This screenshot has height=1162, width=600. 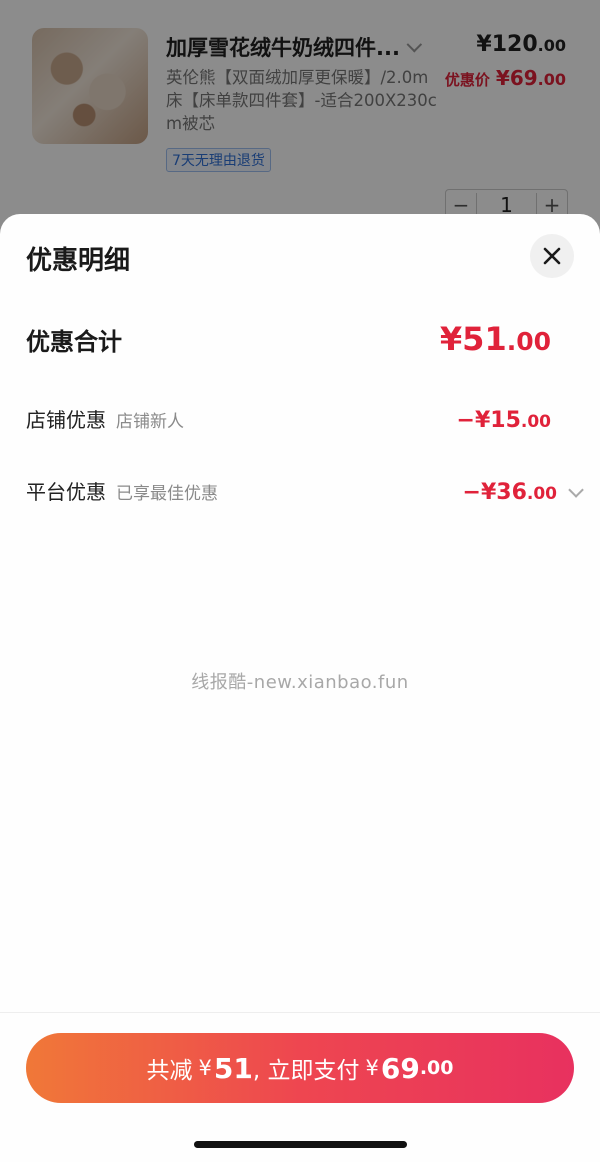 I want to click on store-discount-label: 店铺优惠, so click(x=66, y=420).